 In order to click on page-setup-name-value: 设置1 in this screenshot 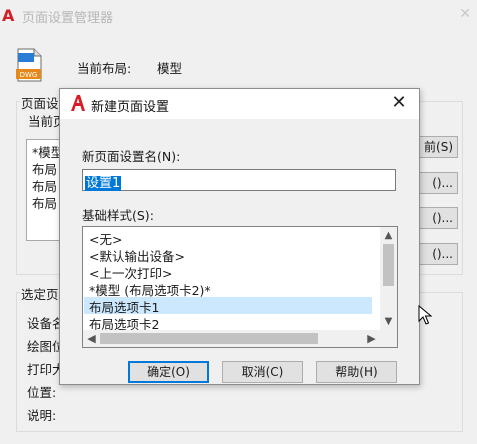, I will do `click(103, 183)`.